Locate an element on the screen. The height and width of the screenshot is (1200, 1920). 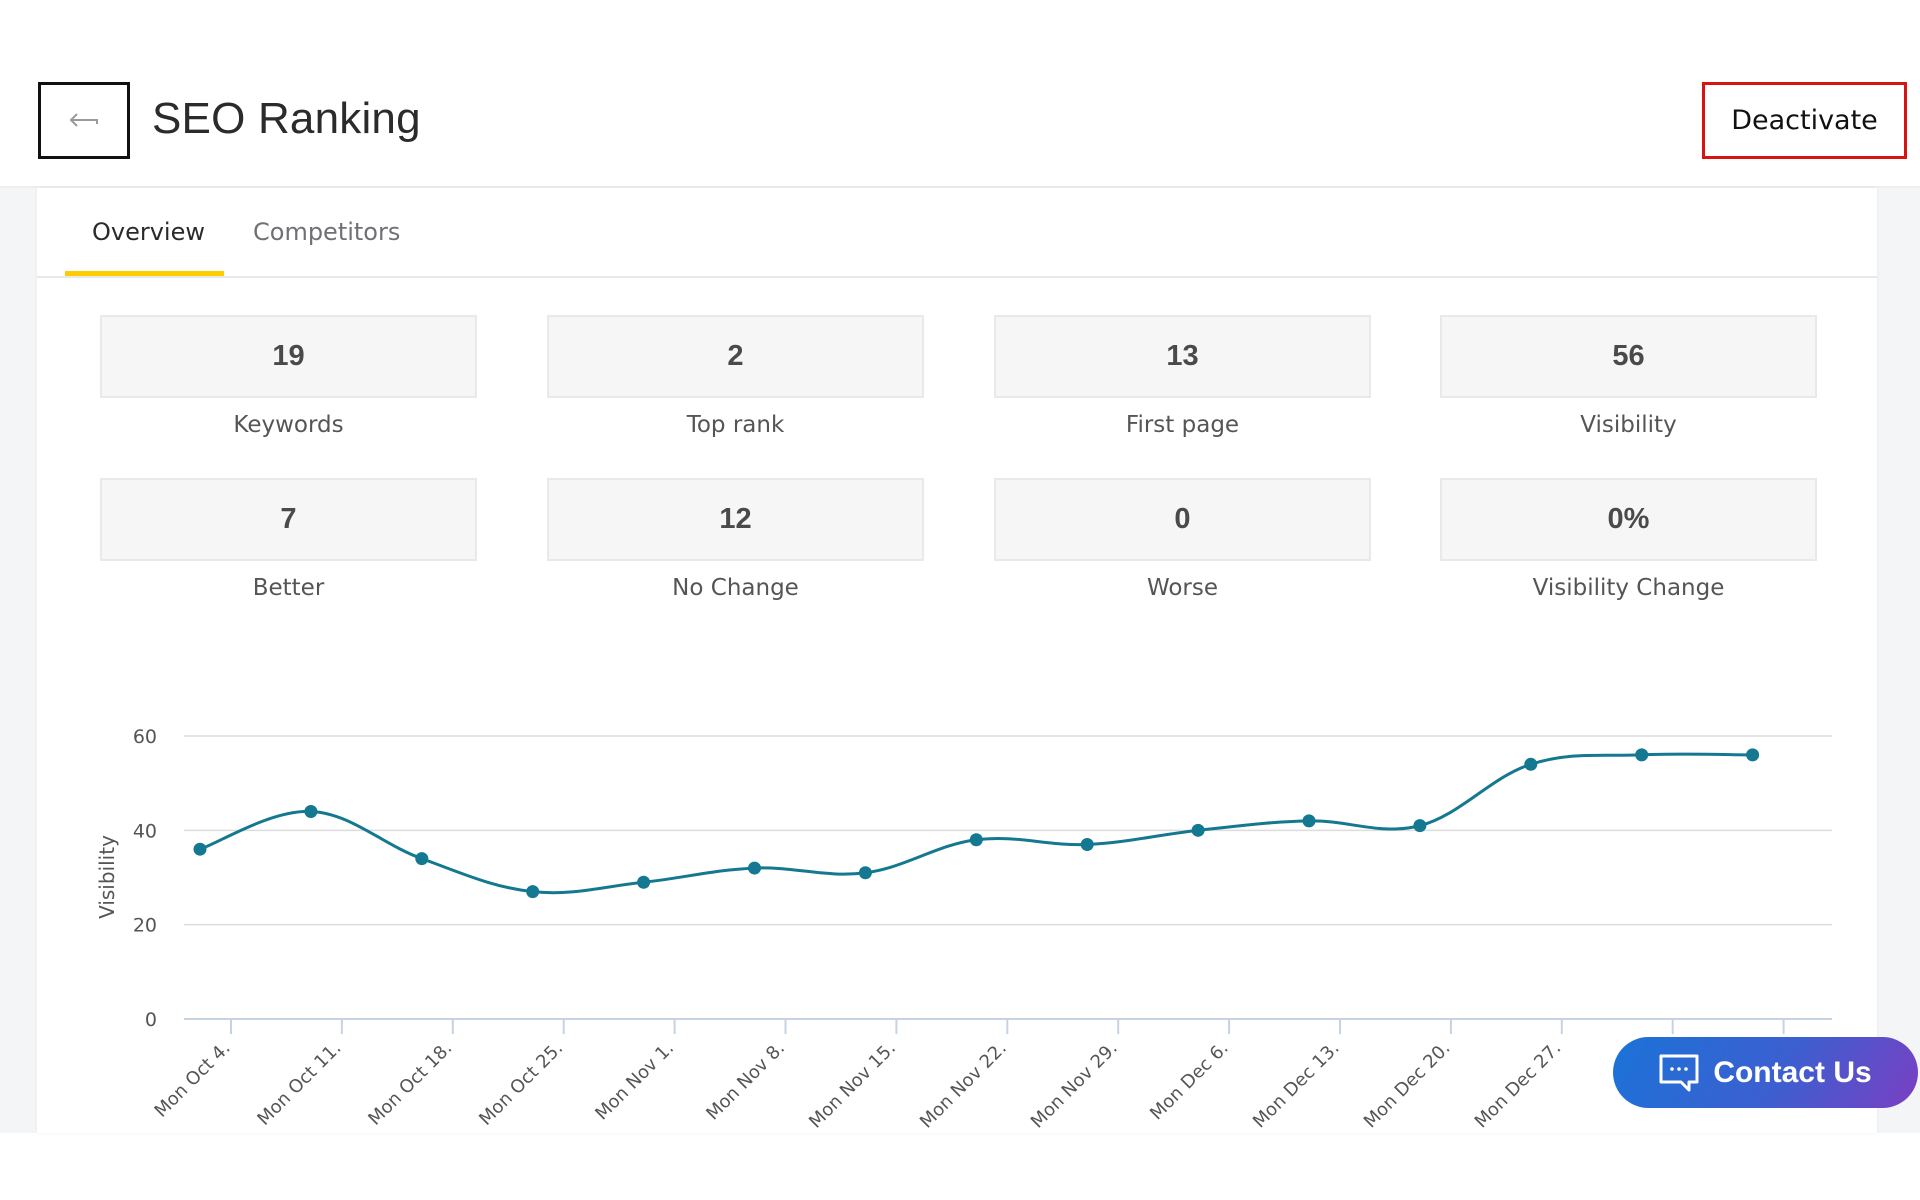
stat-first-page-value: 13 is located at coordinates (1182, 356).